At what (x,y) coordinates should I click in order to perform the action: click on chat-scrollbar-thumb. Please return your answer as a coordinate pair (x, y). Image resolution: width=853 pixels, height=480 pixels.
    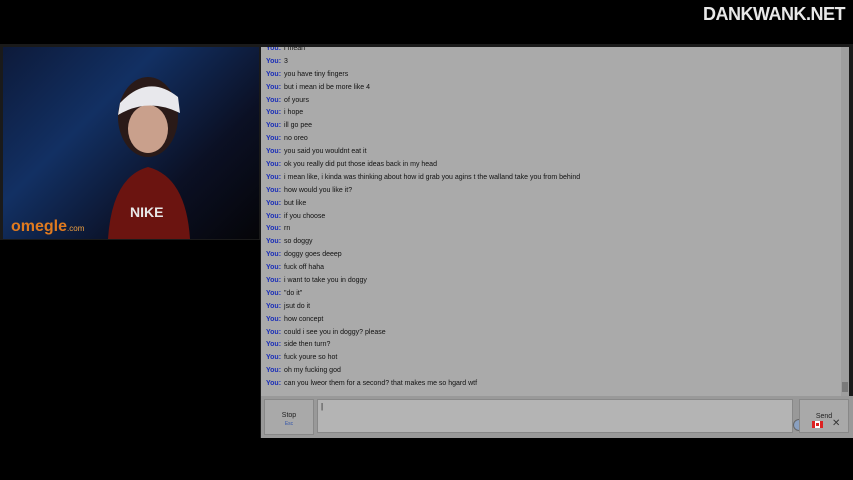
    Looking at the image, I should click on (845, 387).